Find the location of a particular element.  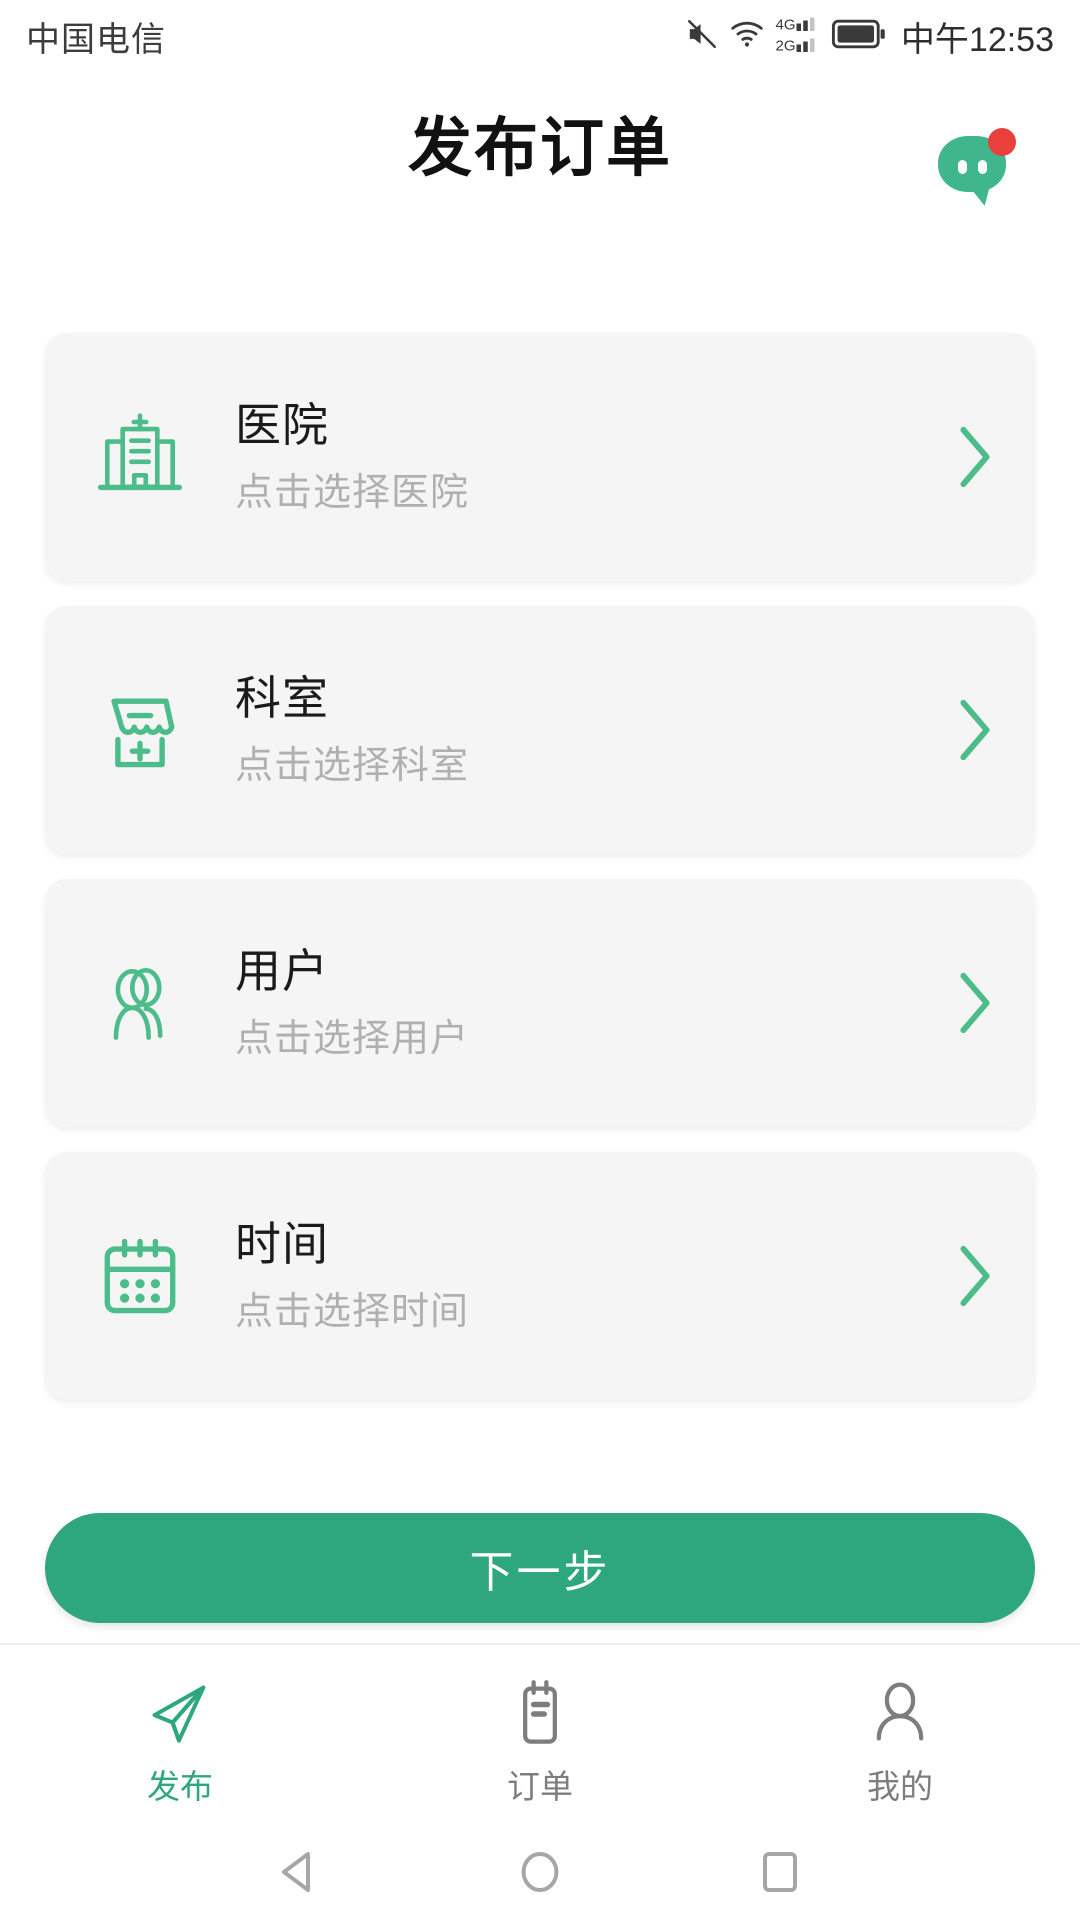

card-subtitle: 点击选择用户 is located at coordinates (352, 1039).